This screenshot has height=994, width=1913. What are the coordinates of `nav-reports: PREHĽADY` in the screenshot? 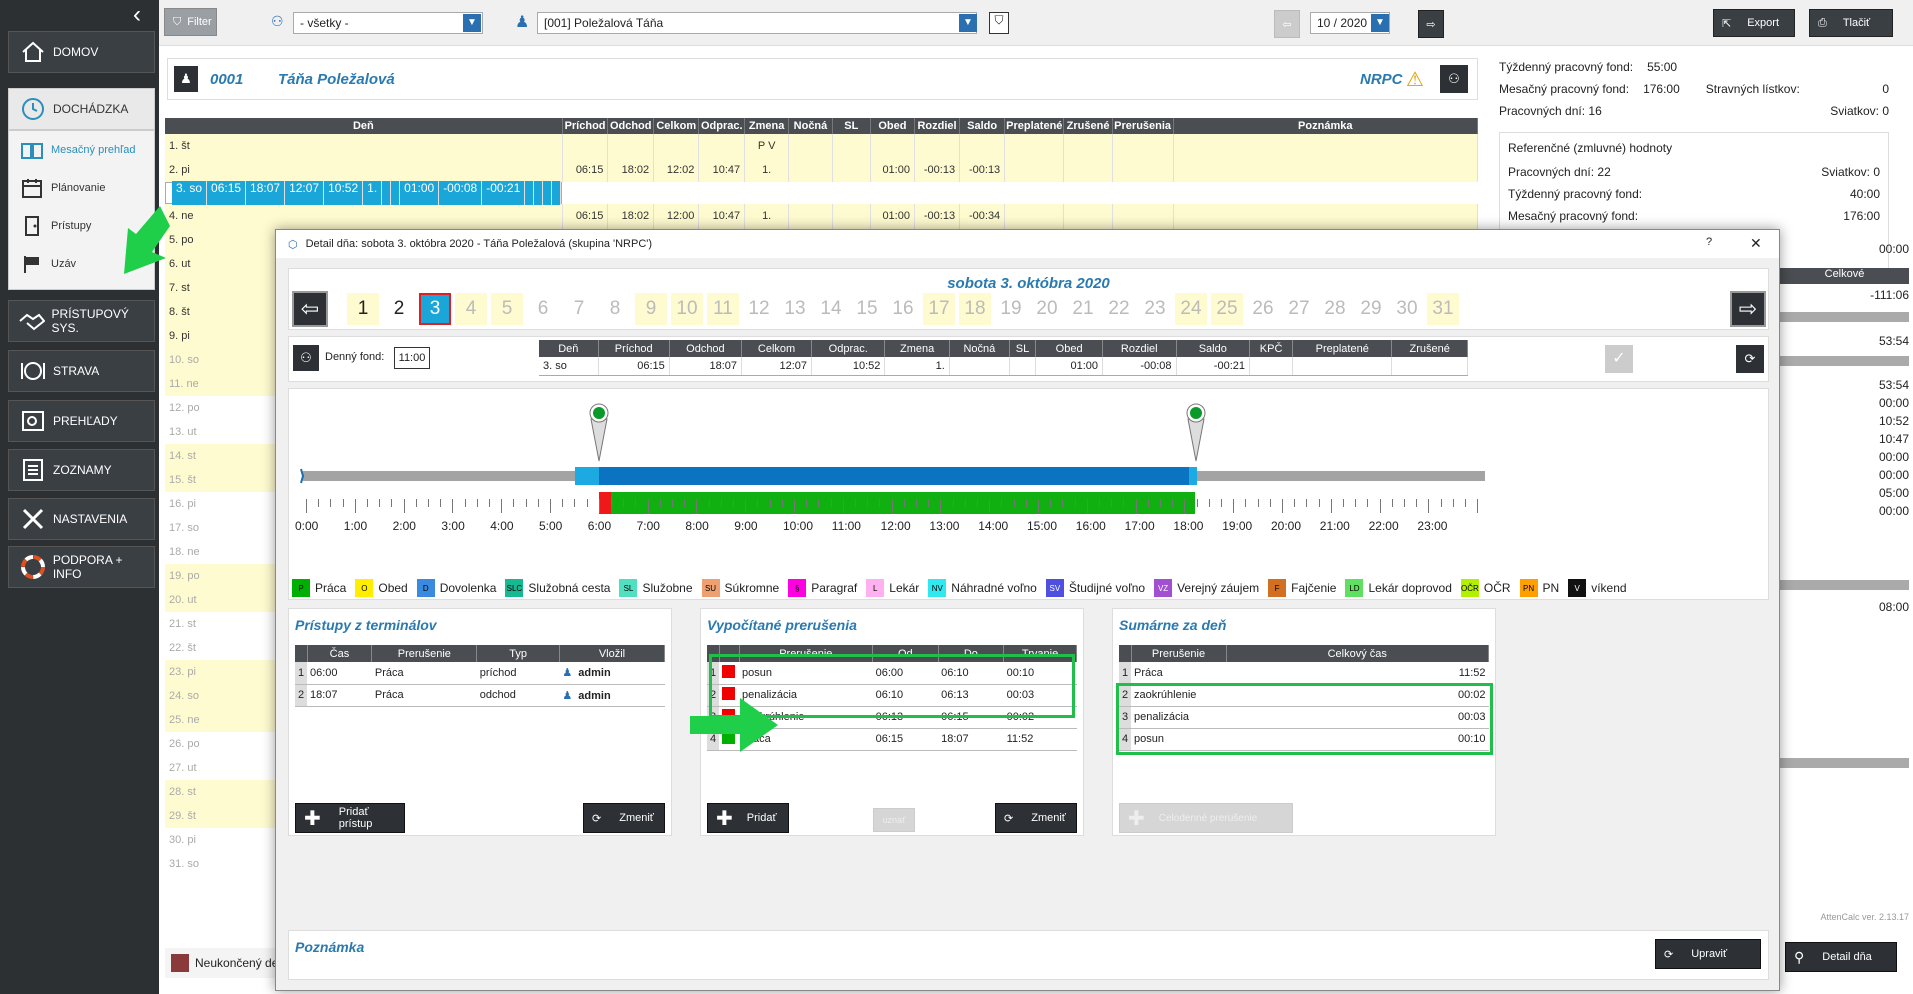 It's located at (81, 421).